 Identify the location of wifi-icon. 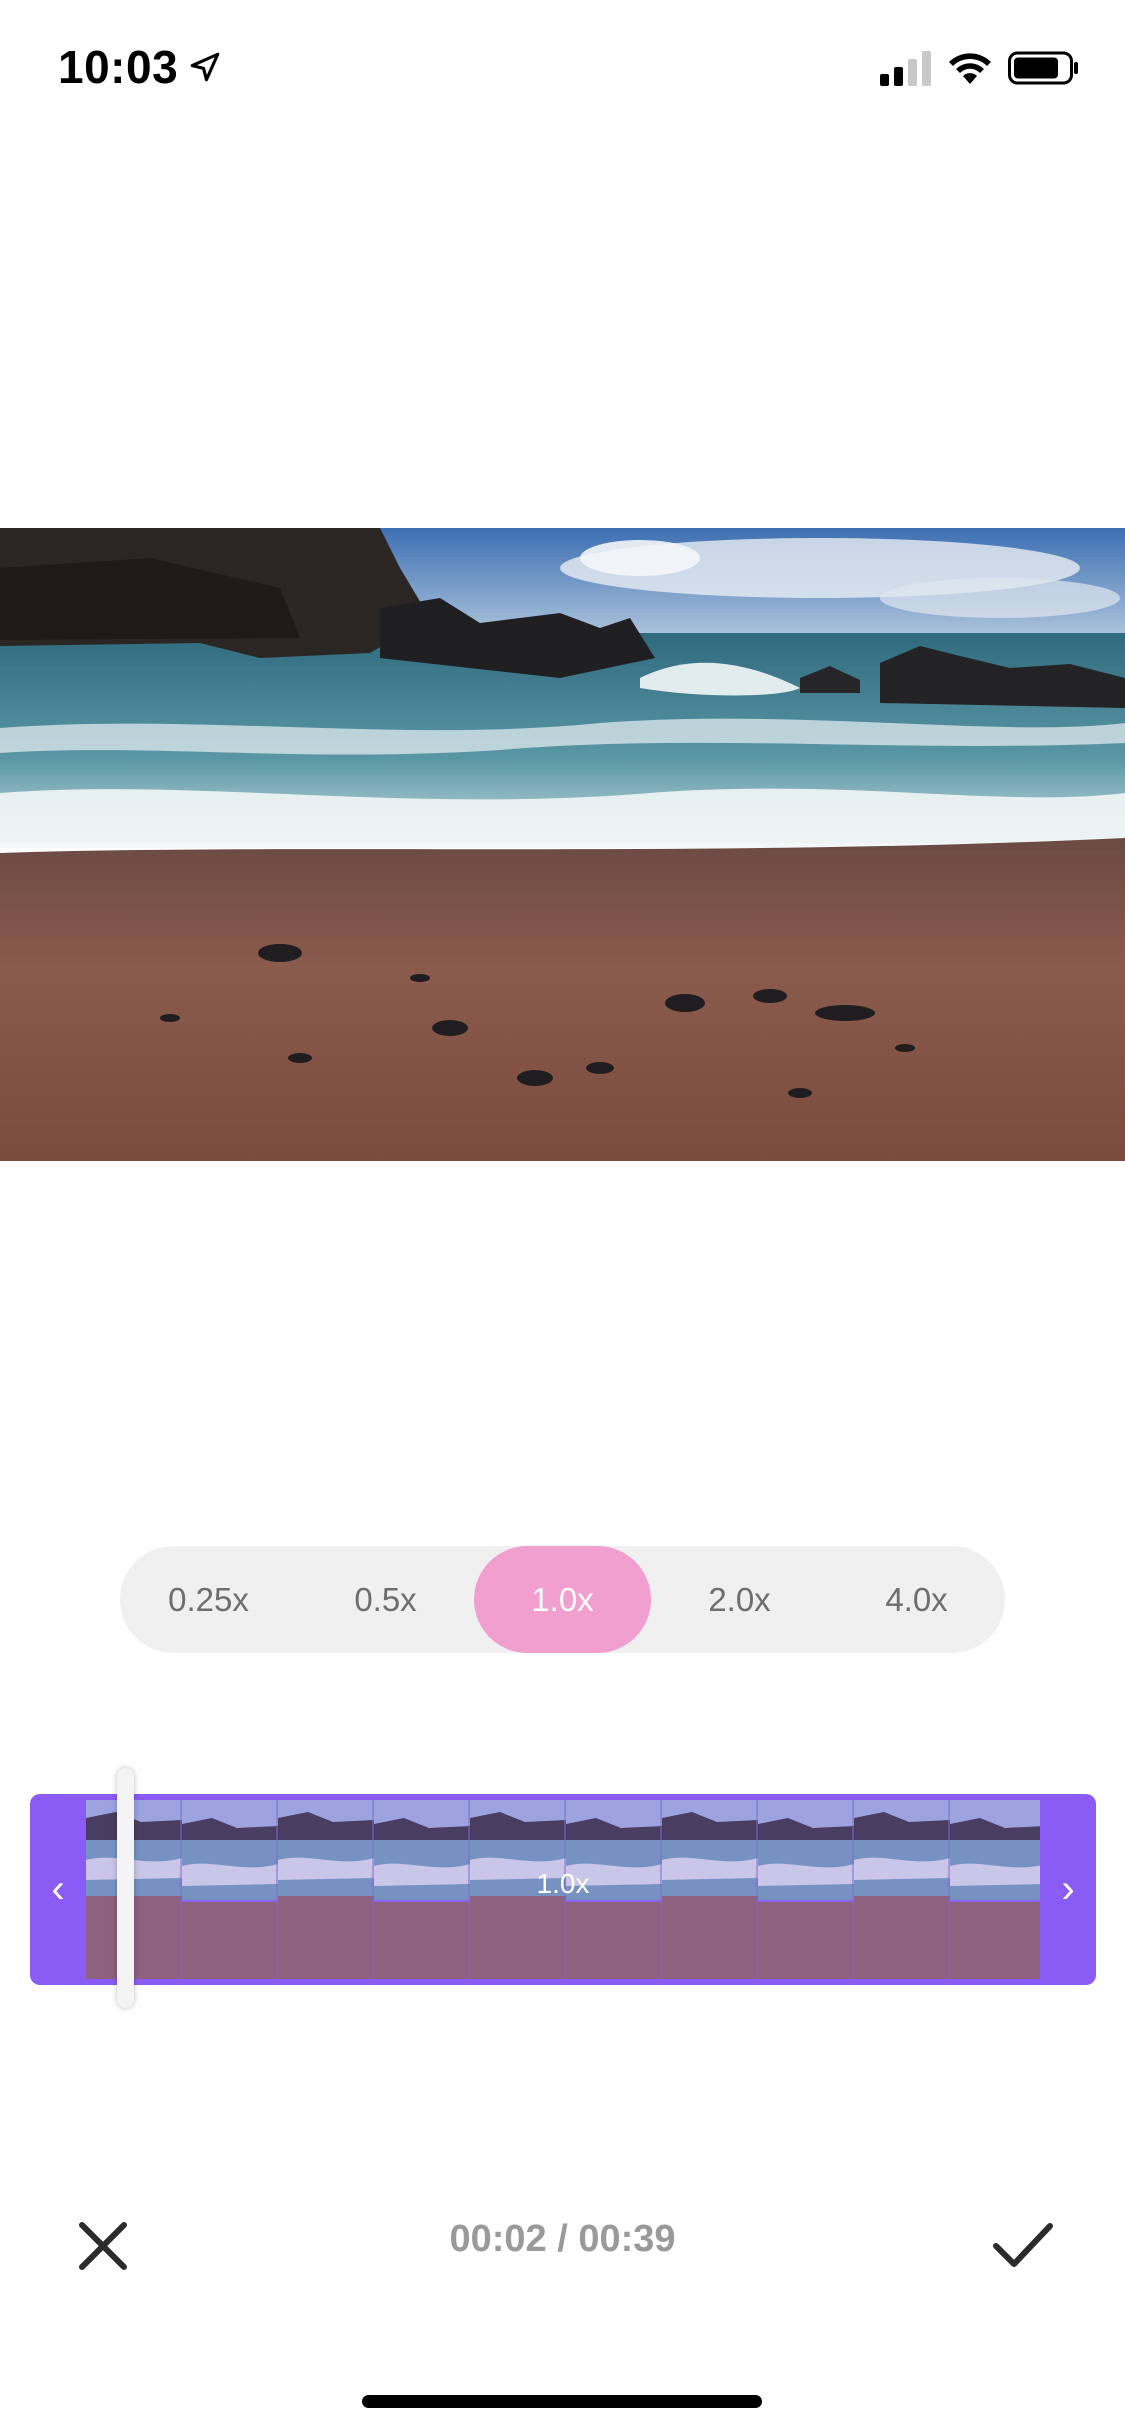
(970, 68).